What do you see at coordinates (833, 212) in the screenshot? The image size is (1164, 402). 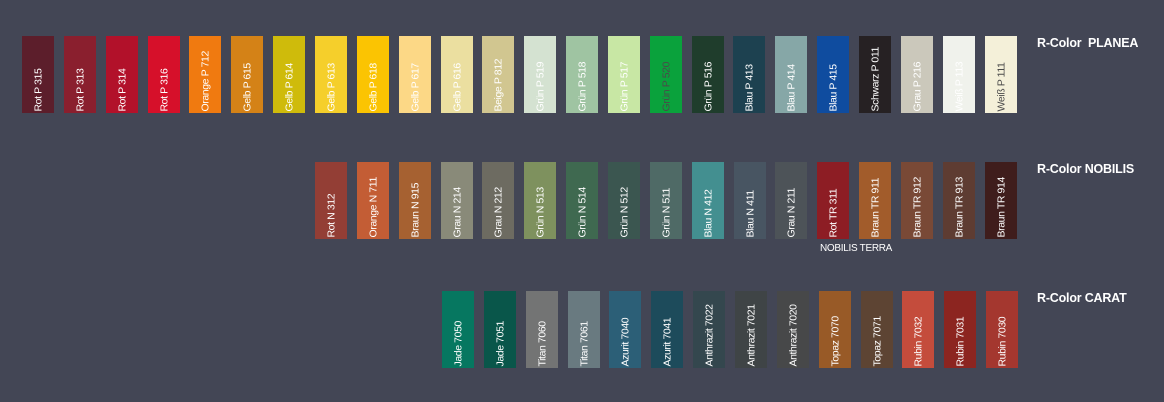 I see `swatch-label: Rot TR 311` at bounding box center [833, 212].